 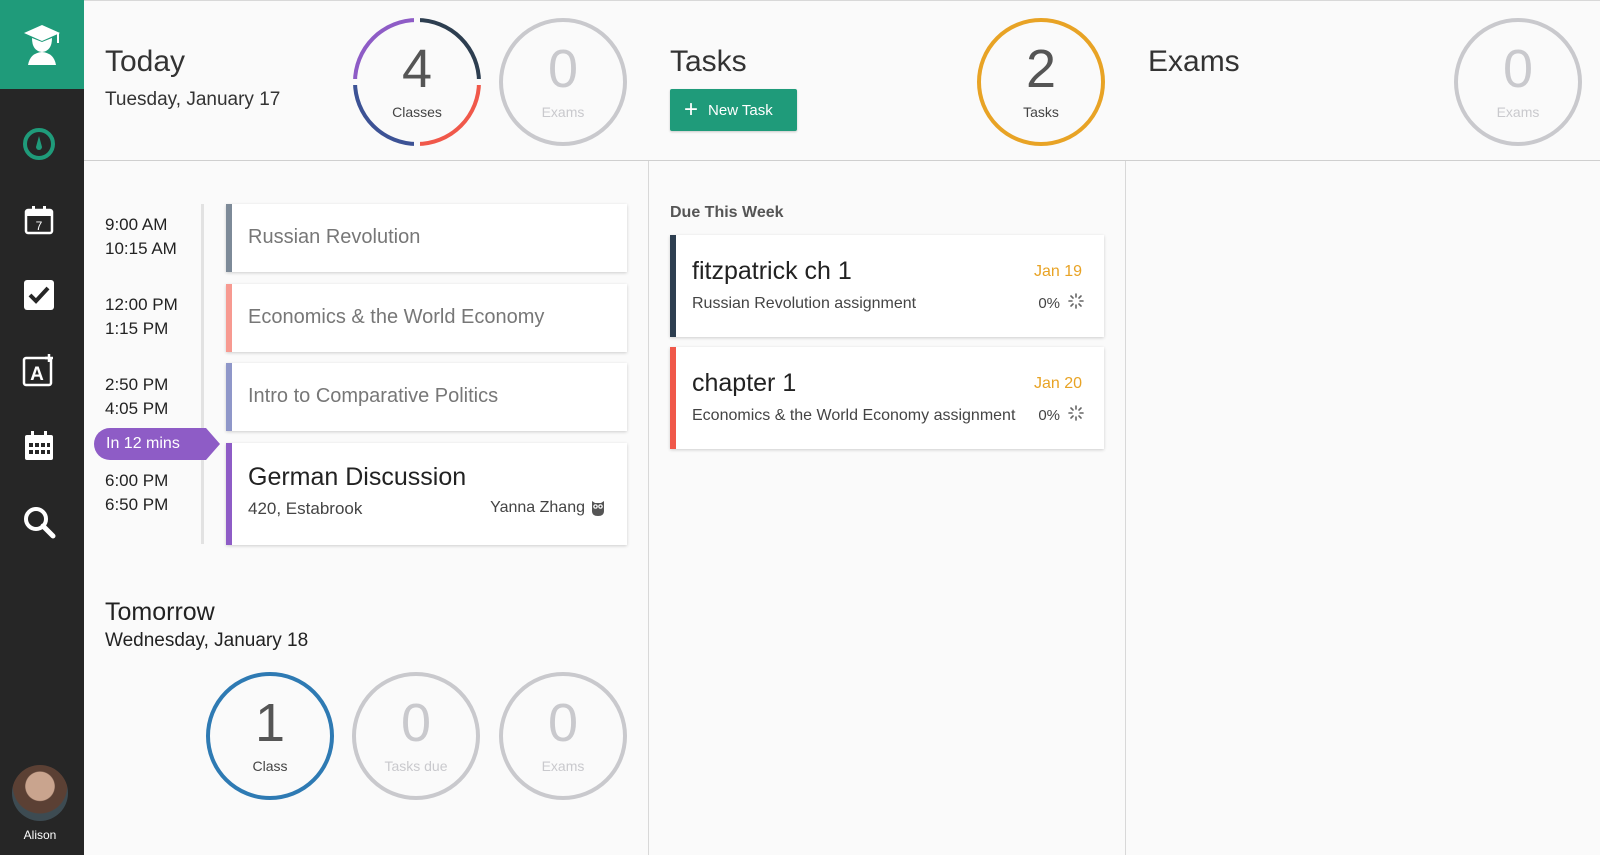 I want to click on class-start-time: 2:50 PM, so click(x=137, y=384).